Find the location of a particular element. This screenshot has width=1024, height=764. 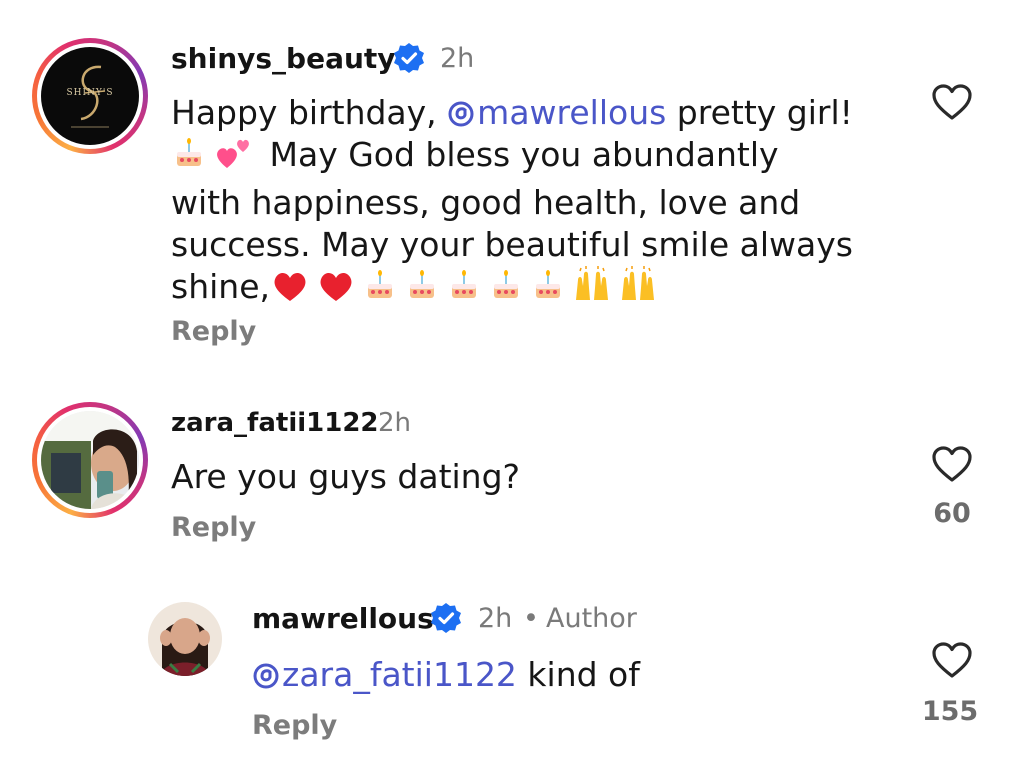

comment-username: zara_fatii1122 is located at coordinates (275, 423).